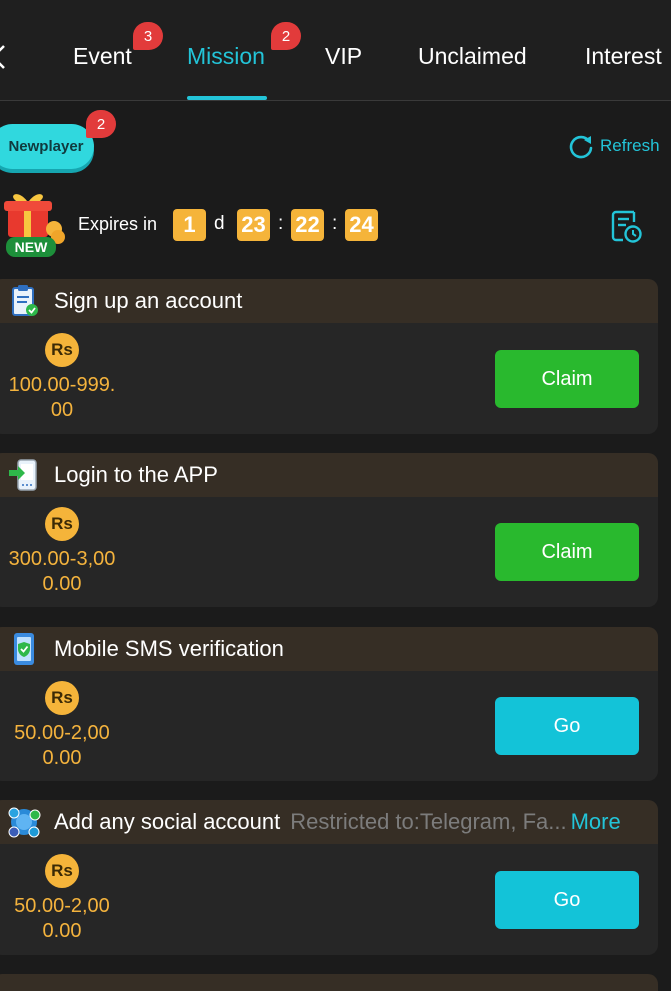  I want to click on mission-card, so click(329, 982).